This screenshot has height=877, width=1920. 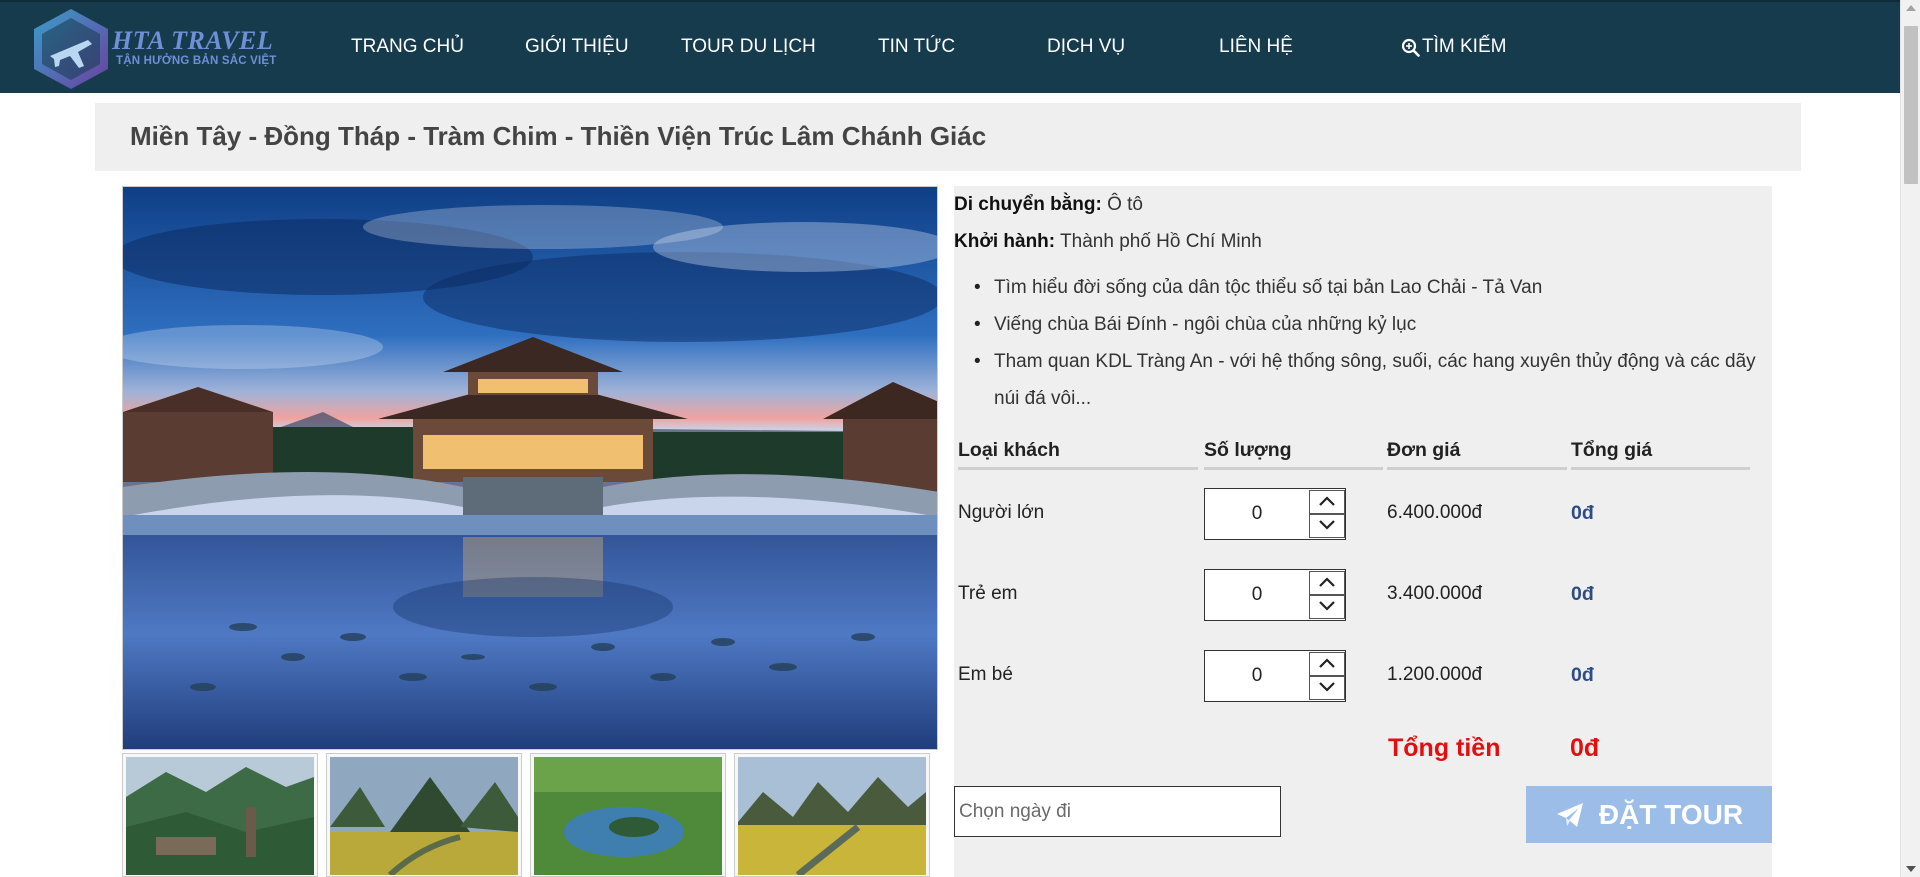 I want to click on nav-item-about: GIỚI THIỆU, so click(x=577, y=47).